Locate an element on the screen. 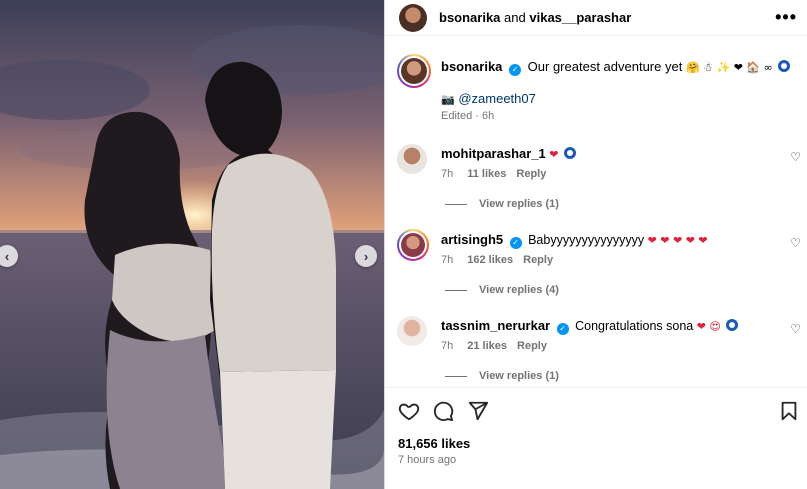 This screenshot has width=807, height=489. view-replies-label: View replies (4) is located at coordinates (519, 290).